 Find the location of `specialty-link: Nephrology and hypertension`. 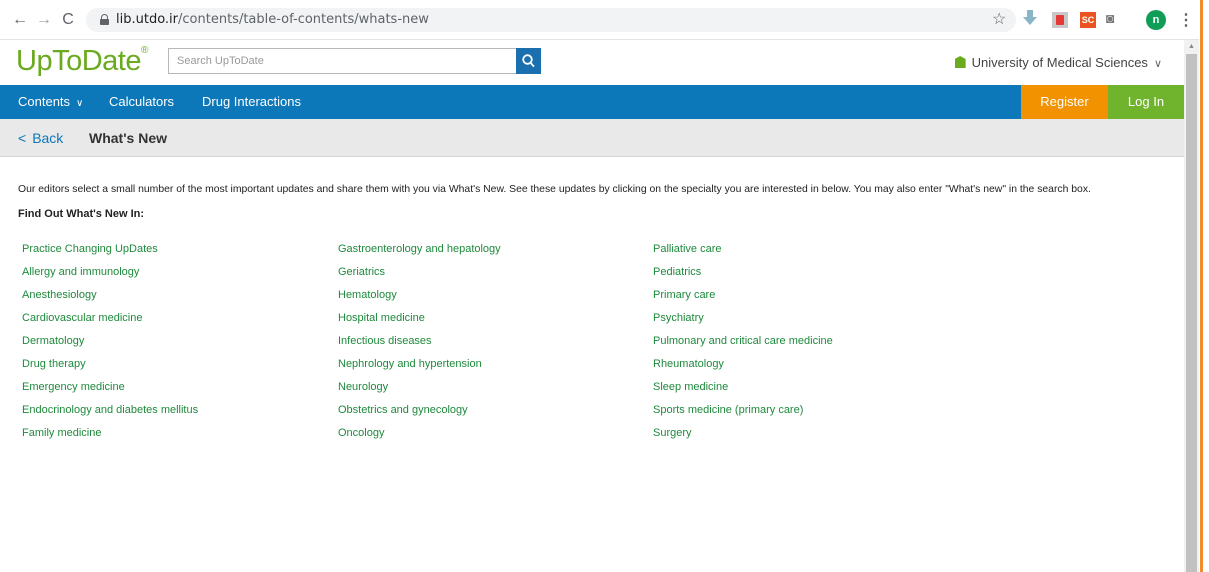

specialty-link: Nephrology and hypertension is located at coordinates (419, 369).